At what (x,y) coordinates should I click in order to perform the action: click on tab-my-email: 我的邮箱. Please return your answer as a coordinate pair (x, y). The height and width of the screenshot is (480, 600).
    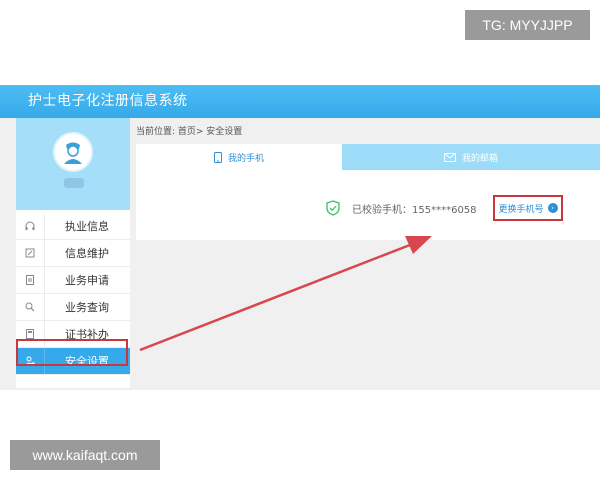
    Looking at the image, I should click on (471, 157).